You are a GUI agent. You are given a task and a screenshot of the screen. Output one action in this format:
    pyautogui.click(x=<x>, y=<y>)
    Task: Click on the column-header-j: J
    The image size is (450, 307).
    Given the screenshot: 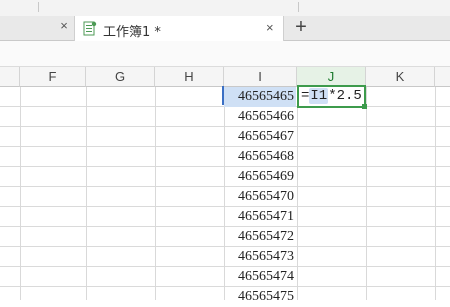 What is the action you would take?
    pyautogui.click(x=331, y=77)
    